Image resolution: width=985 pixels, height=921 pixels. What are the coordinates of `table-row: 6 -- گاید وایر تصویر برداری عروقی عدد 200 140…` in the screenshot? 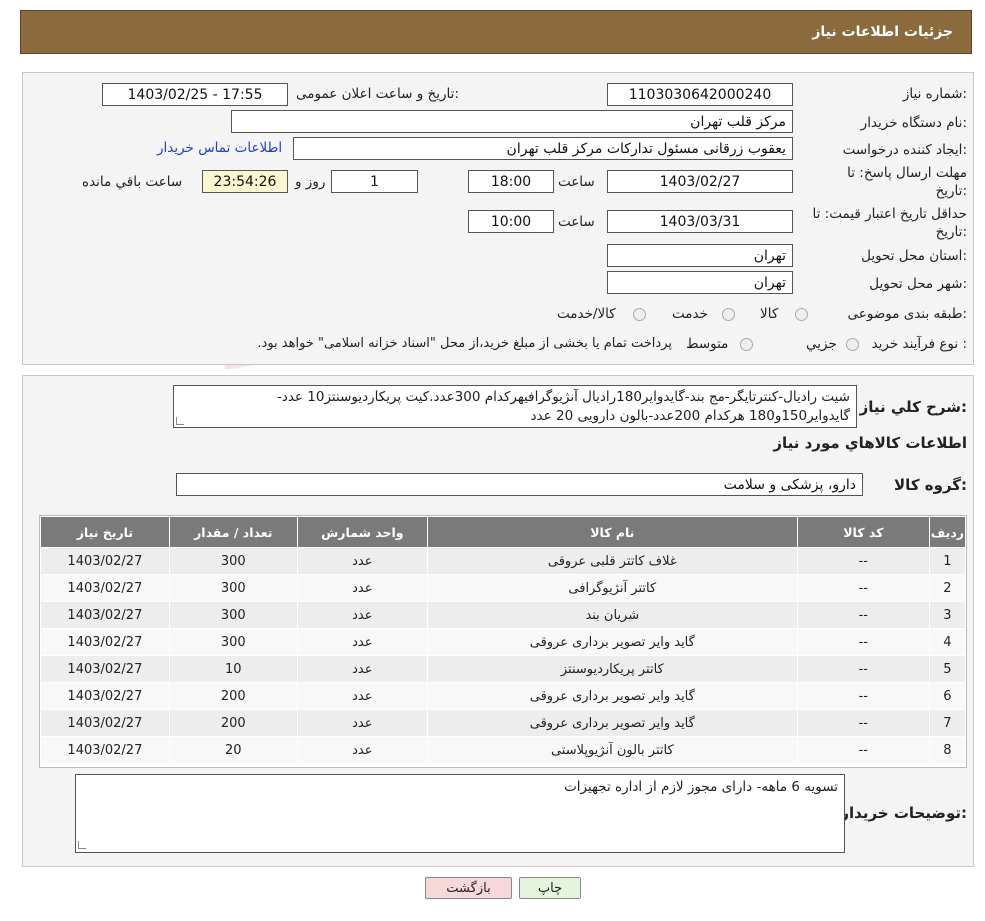 It's located at (503, 696).